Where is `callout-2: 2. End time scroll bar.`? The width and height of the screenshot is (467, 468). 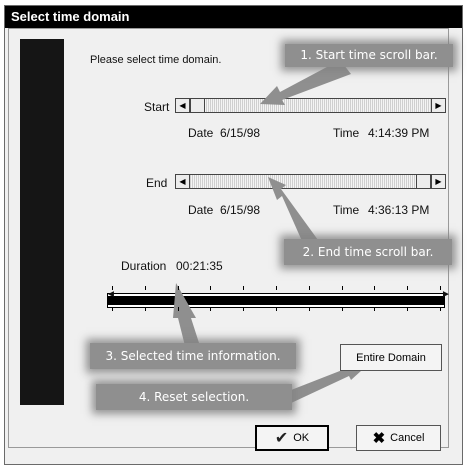 callout-2: 2. End time scroll bar. is located at coordinates (368, 252).